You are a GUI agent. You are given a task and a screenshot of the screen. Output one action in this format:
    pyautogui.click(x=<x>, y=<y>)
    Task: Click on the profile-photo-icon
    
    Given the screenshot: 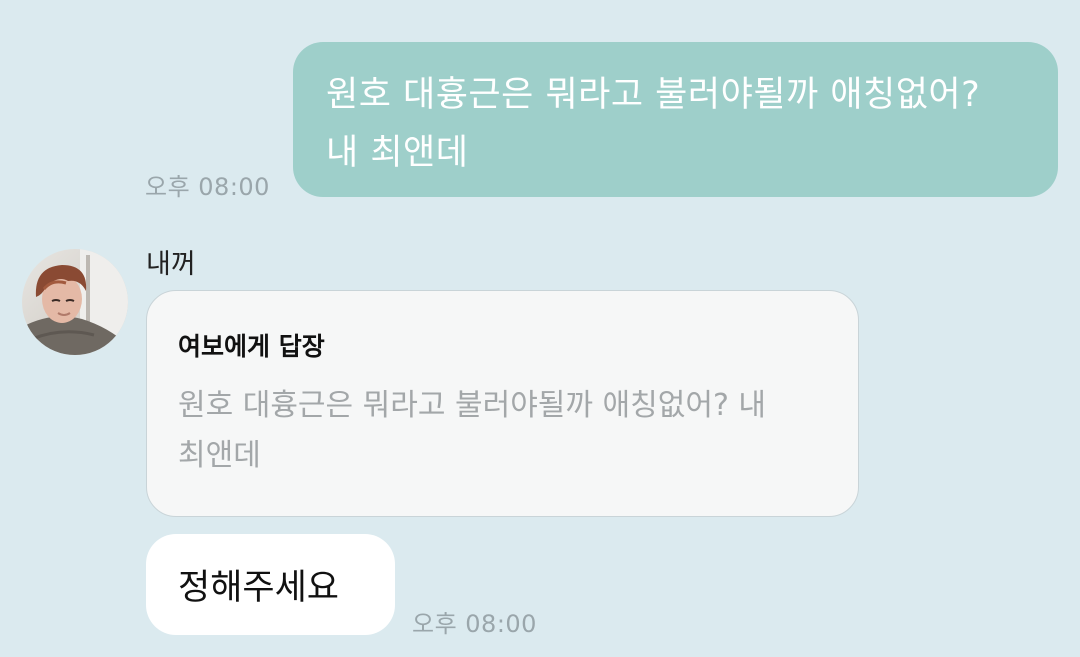 What is the action you would take?
    pyautogui.click(x=75, y=302)
    